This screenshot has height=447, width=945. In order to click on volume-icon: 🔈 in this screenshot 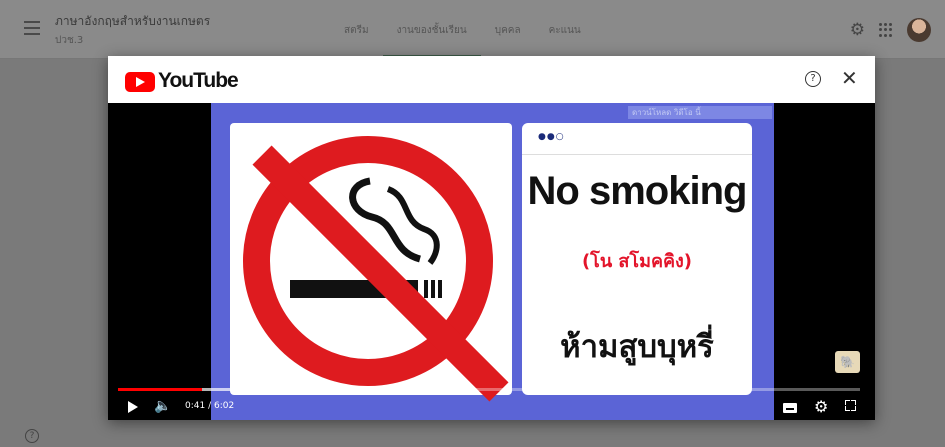, I will do `click(162, 406)`.